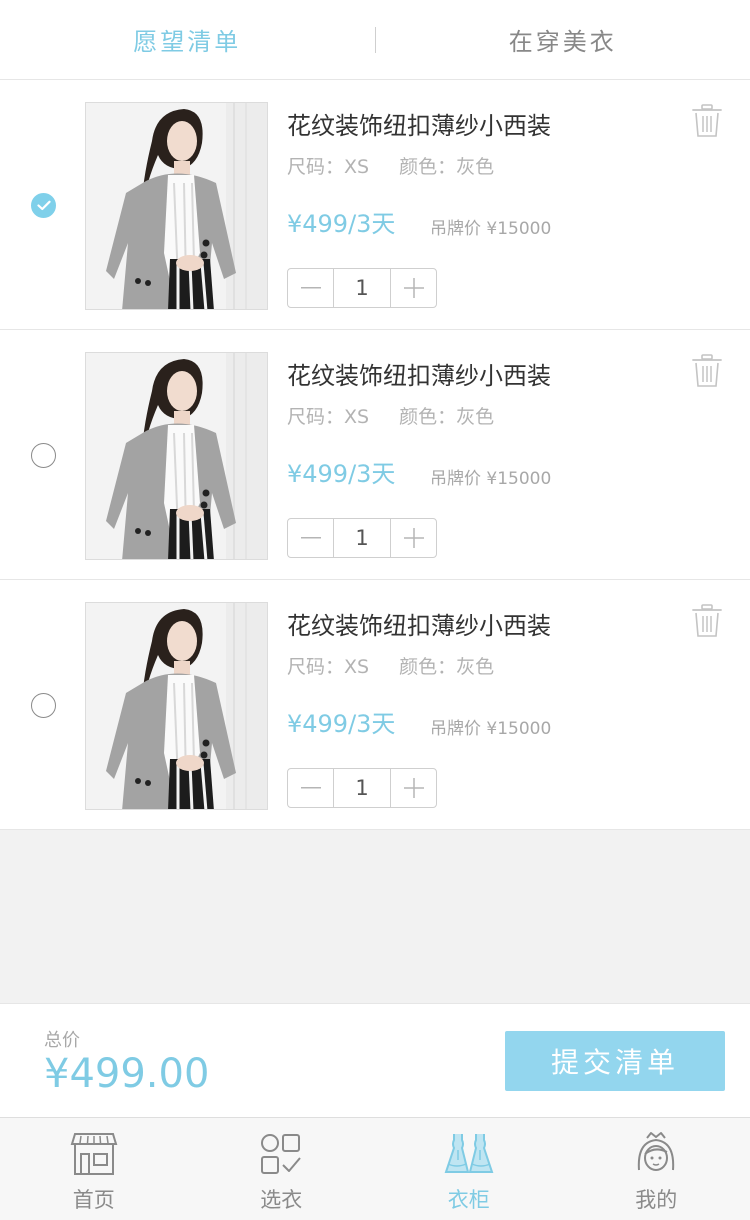  Describe the element at coordinates (469, 1153) in the screenshot. I see `wardrobe-dresses-icon` at that location.